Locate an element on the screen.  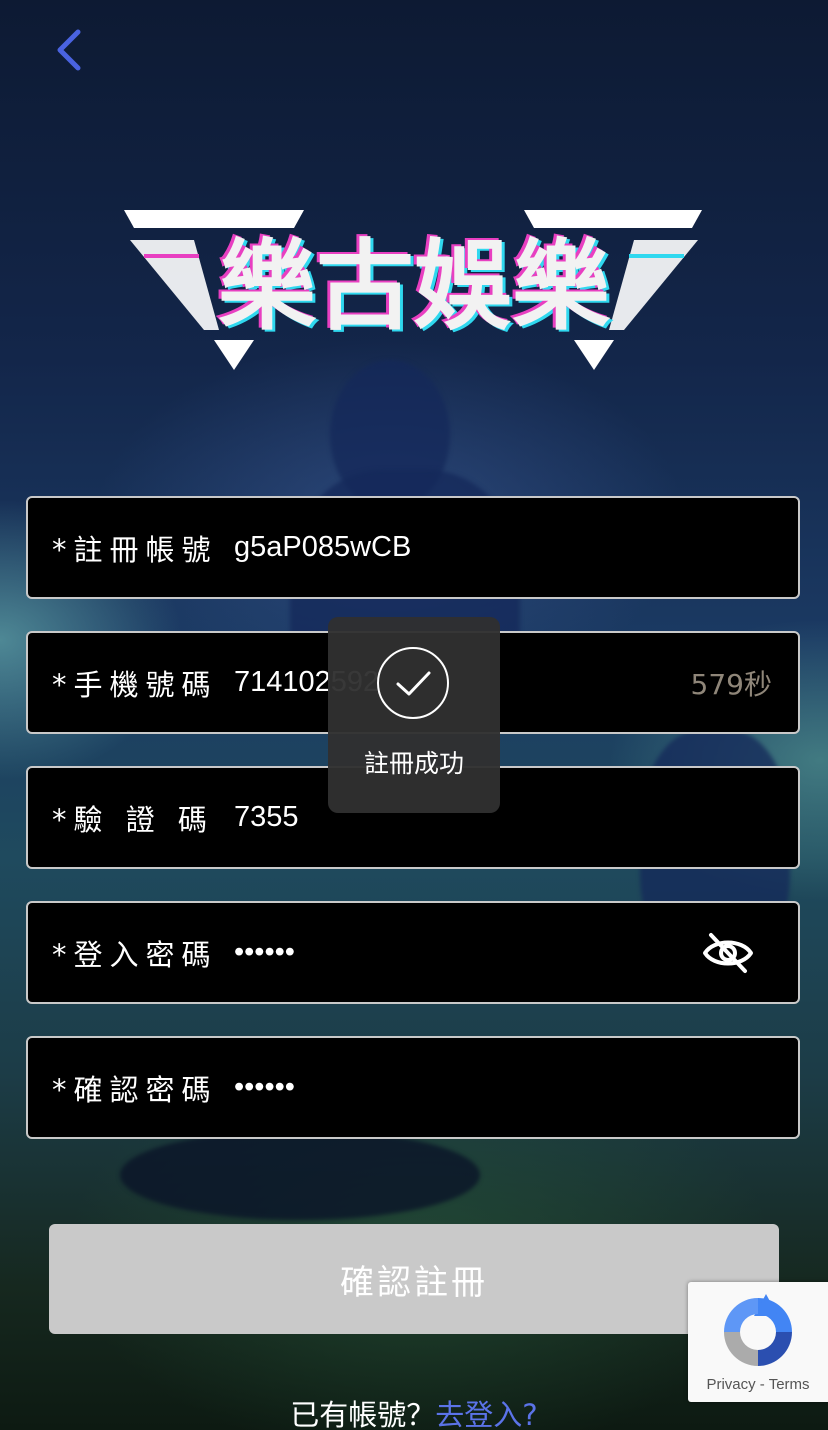
chevron-left-icon is located at coordinates (69, 50).